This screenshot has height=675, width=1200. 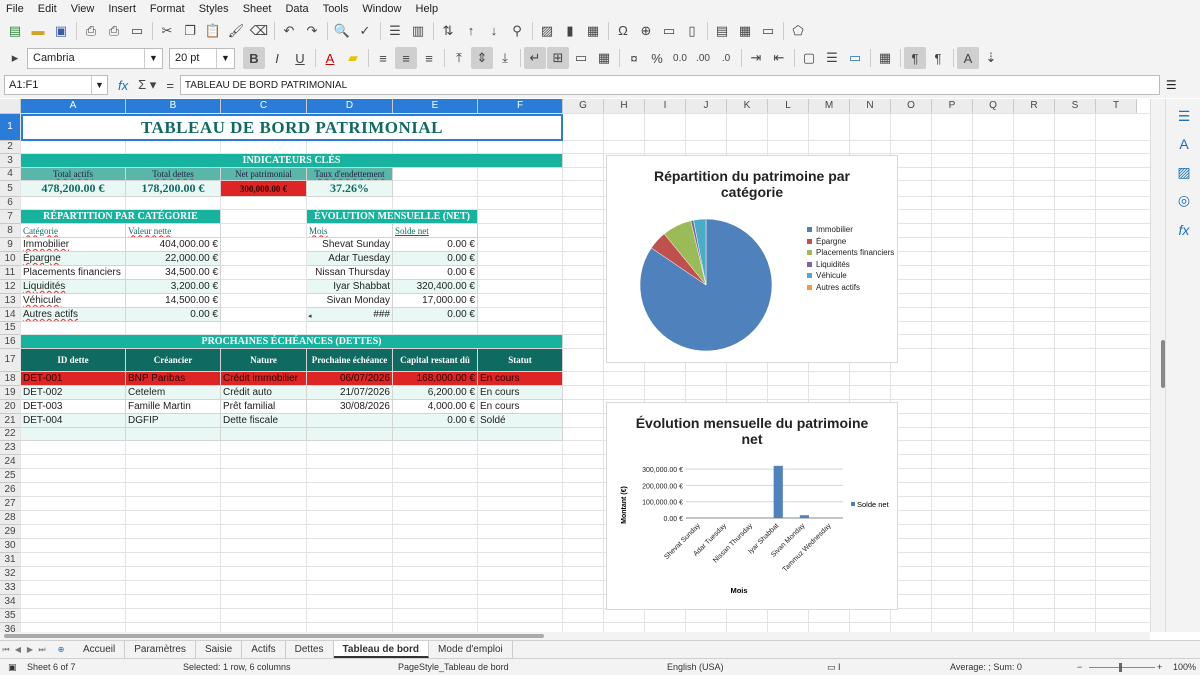 What do you see at coordinates (494, 31) in the screenshot?
I see `sort-descending-icon: ↓` at bounding box center [494, 31].